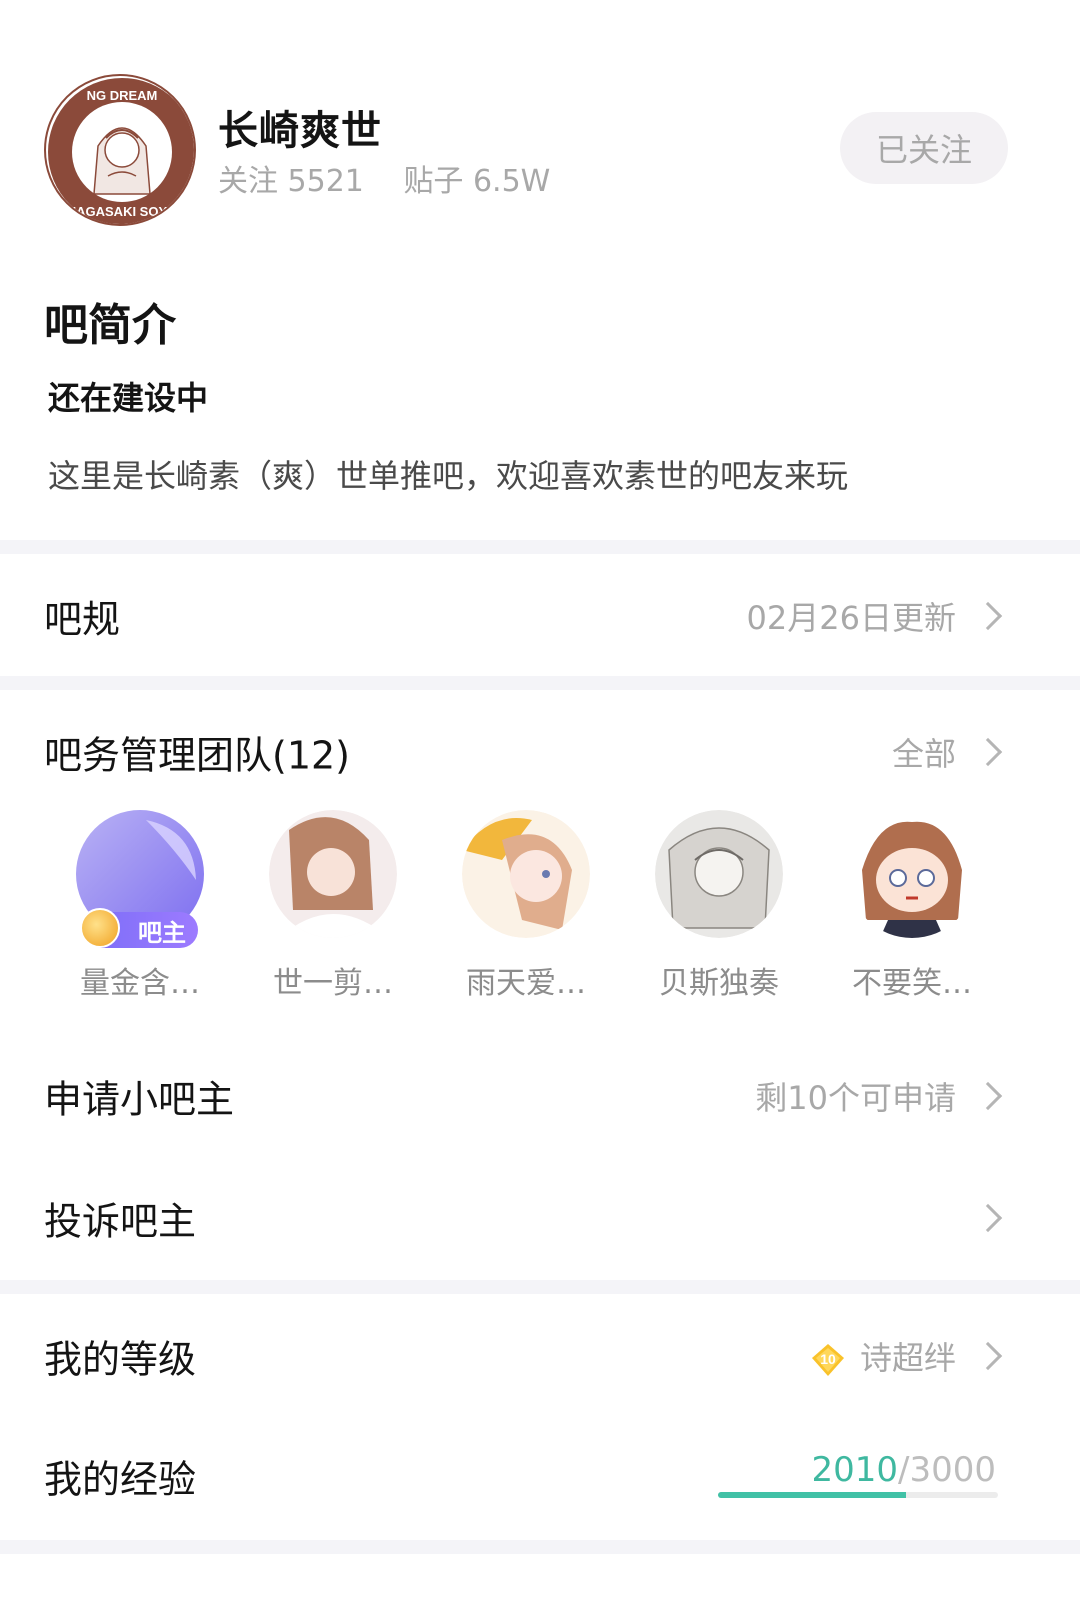 The image size is (1080, 1611). I want to click on experience-max: 3000, so click(952, 1470).